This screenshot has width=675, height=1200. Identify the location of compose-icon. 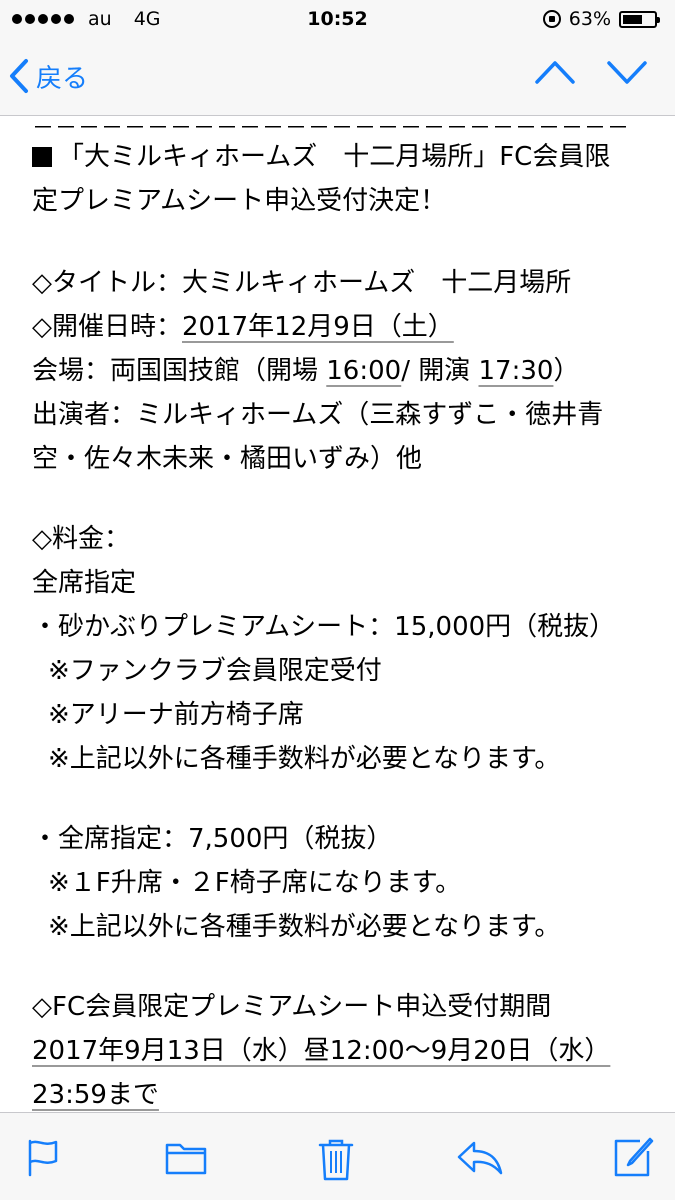
(634, 1157).